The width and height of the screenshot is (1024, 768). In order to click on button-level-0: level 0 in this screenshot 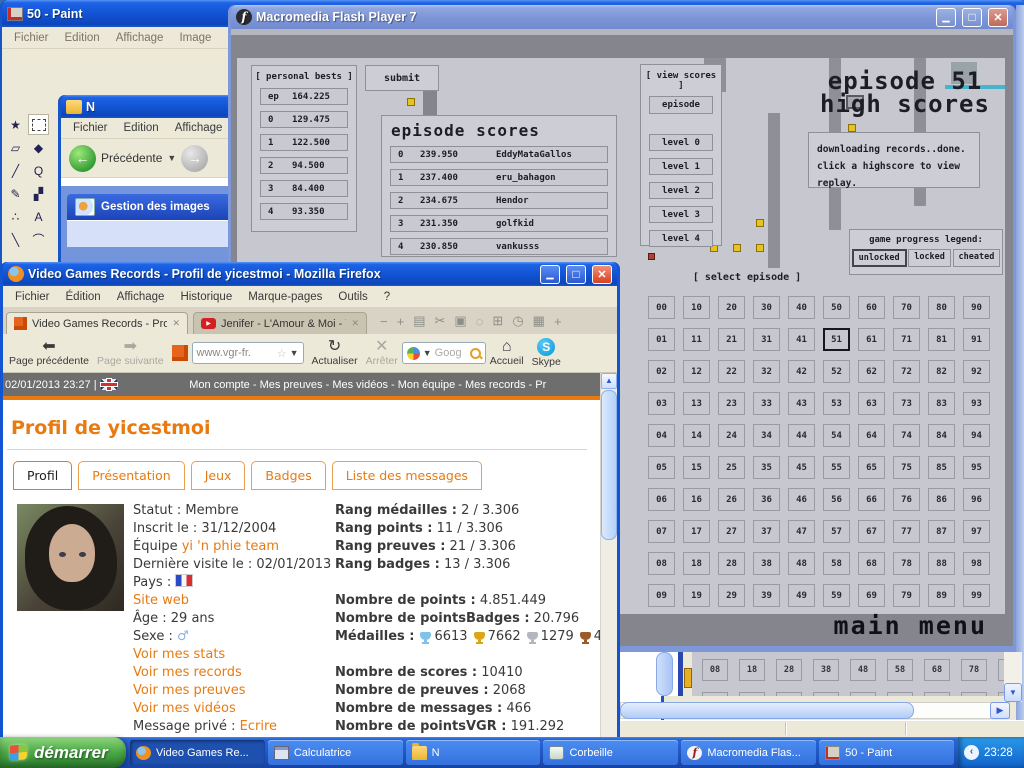, I will do `click(681, 142)`.